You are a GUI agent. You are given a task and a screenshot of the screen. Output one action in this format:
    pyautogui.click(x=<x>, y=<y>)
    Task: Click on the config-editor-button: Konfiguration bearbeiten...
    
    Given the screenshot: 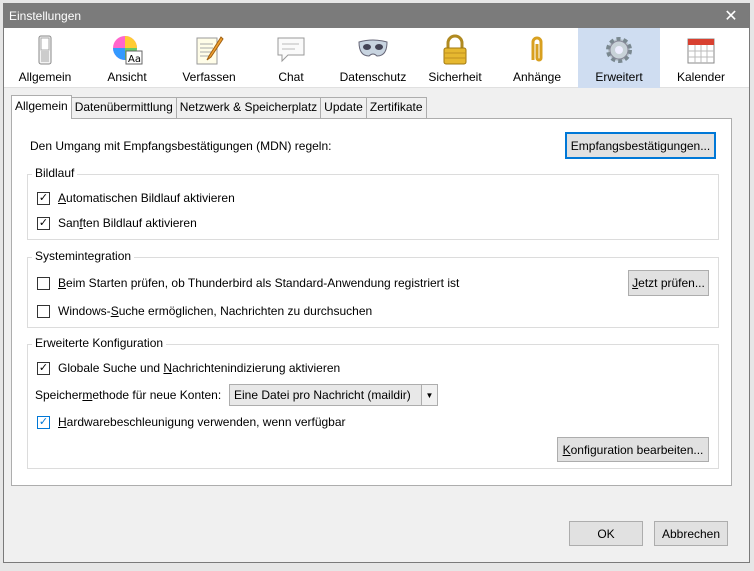 What is the action you would take?
    pyautogui.click(x=633, y=449)
    